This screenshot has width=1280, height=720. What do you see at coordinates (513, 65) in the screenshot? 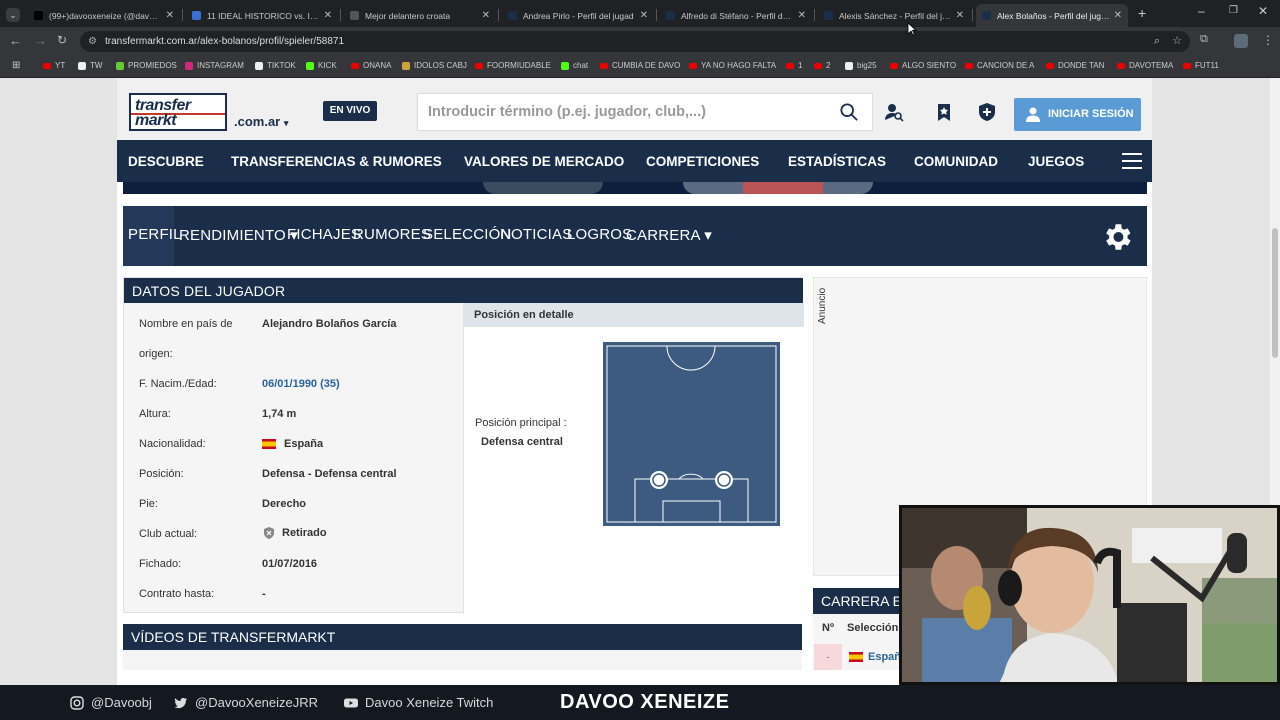
I see `bookmark-item: FOORMIUDABLE` at bounding box center [513, 65].